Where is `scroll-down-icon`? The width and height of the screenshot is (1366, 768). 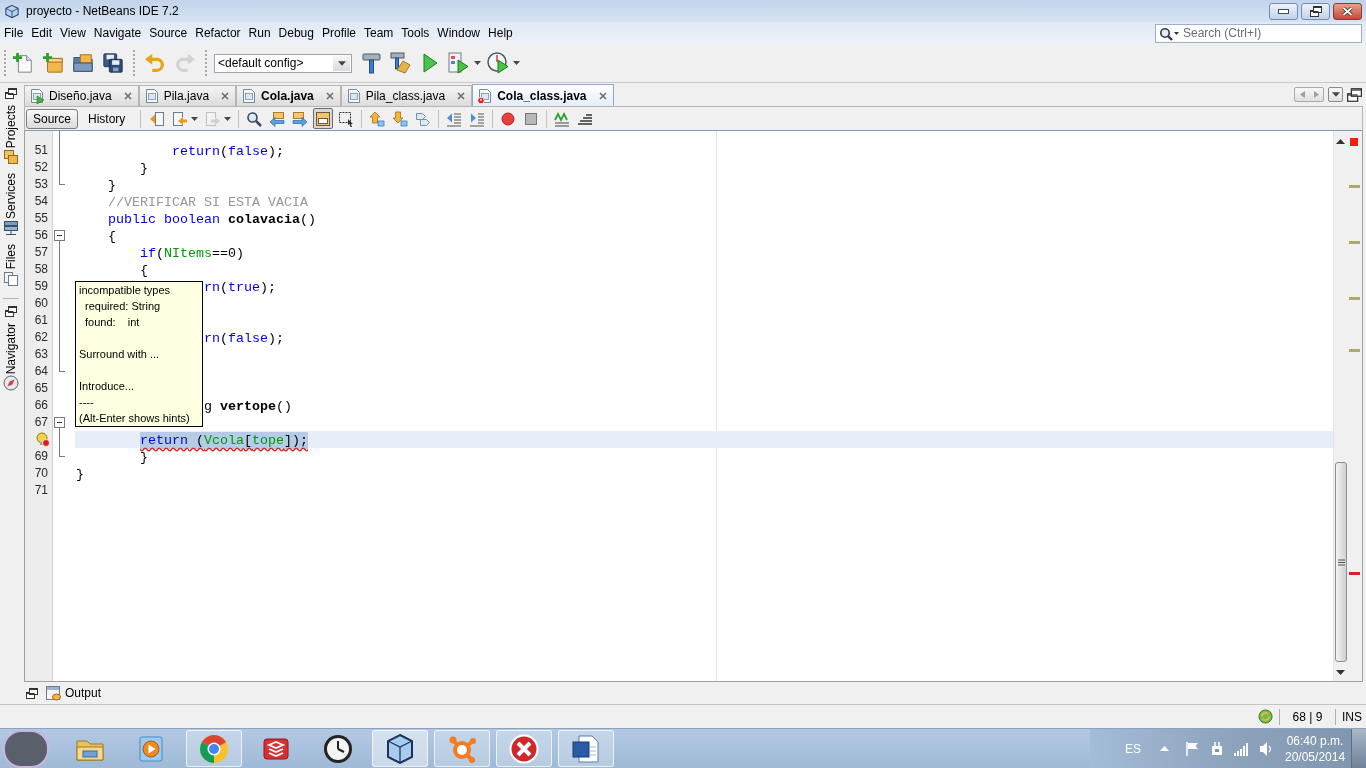 scroll-down-icon is located at coordinates (1340, 672).